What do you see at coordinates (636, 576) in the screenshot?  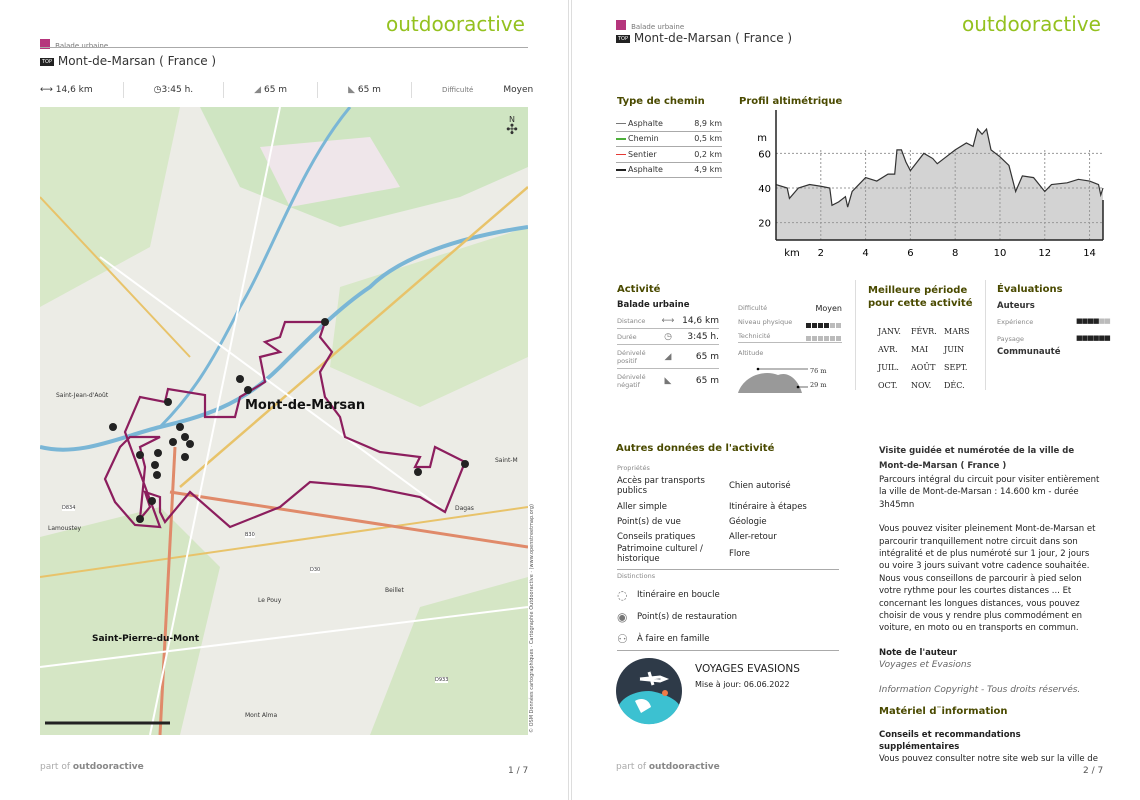 I see `distinctions-label: Distinctions` at bounding box center [636, 576].